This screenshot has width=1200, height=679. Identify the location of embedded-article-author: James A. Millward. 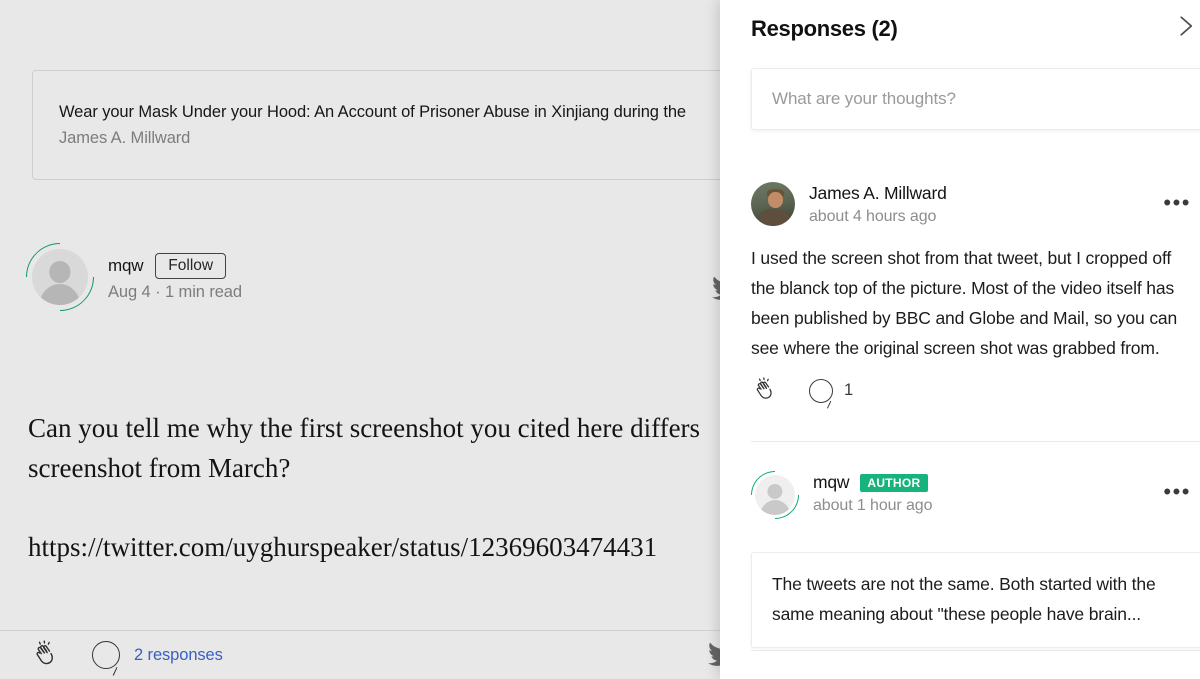
(125, 138).